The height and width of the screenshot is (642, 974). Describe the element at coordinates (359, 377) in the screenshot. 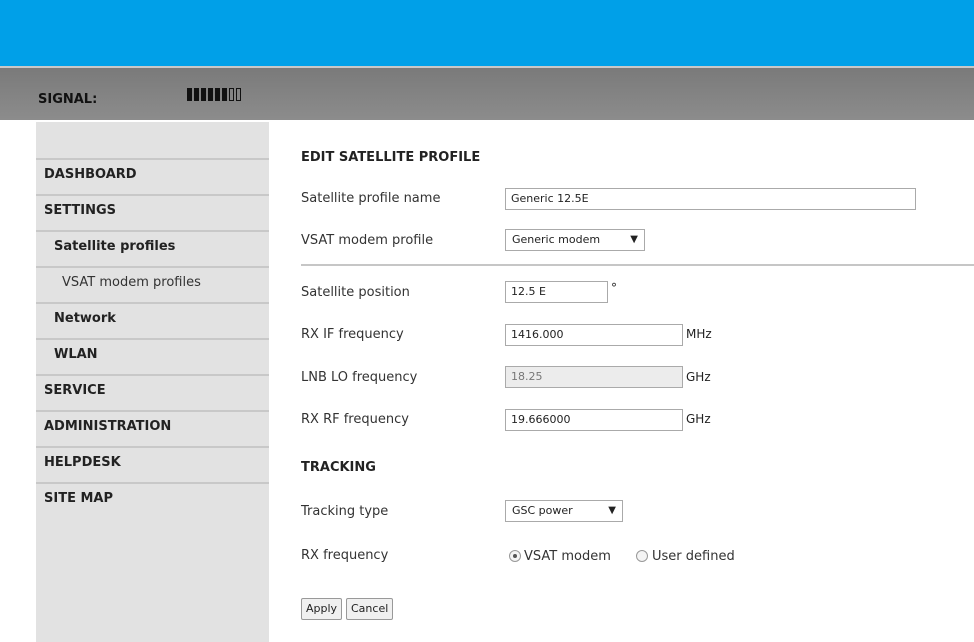

I see `lnb-lo-frequency-label: LNB LO frequency` at that location.